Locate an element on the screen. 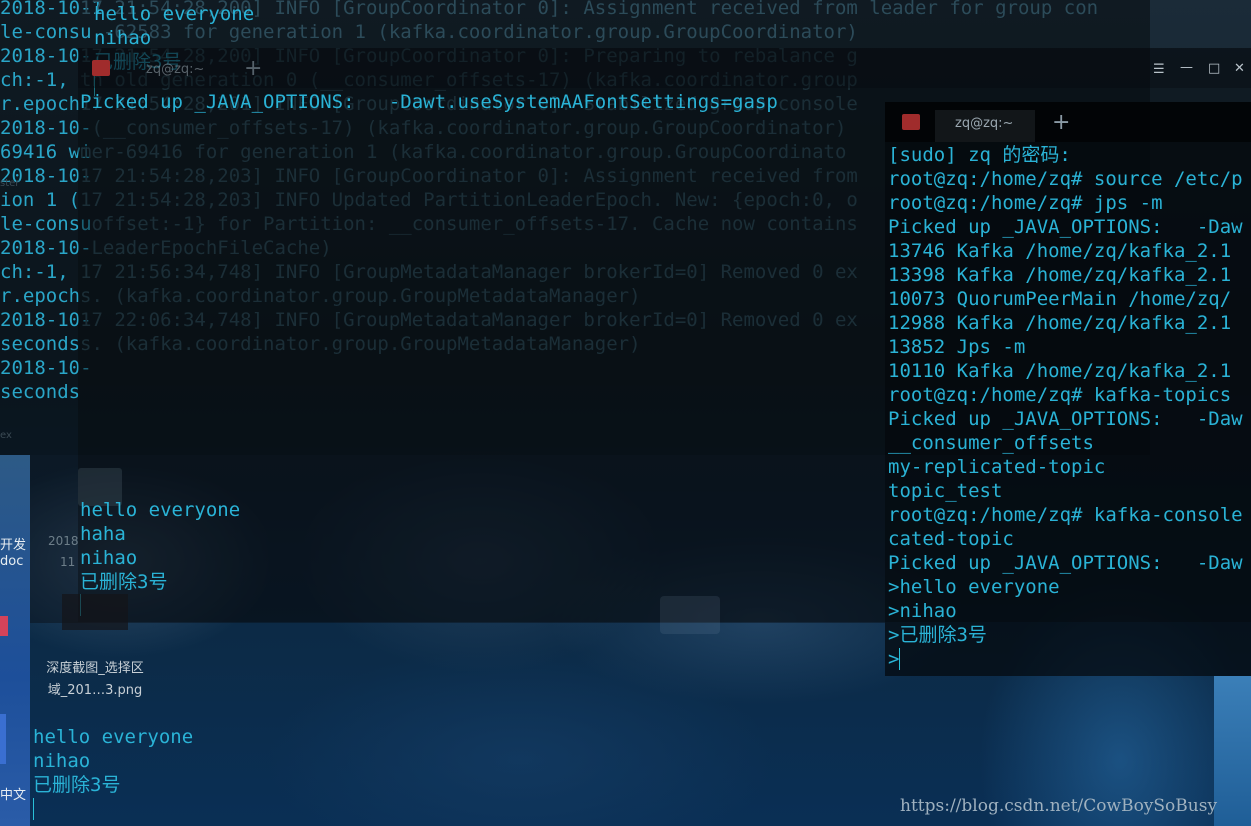 This screenshot has height=826, width=1251. terminal-line: __consumer_offsets is located at coordinates (991, 443).